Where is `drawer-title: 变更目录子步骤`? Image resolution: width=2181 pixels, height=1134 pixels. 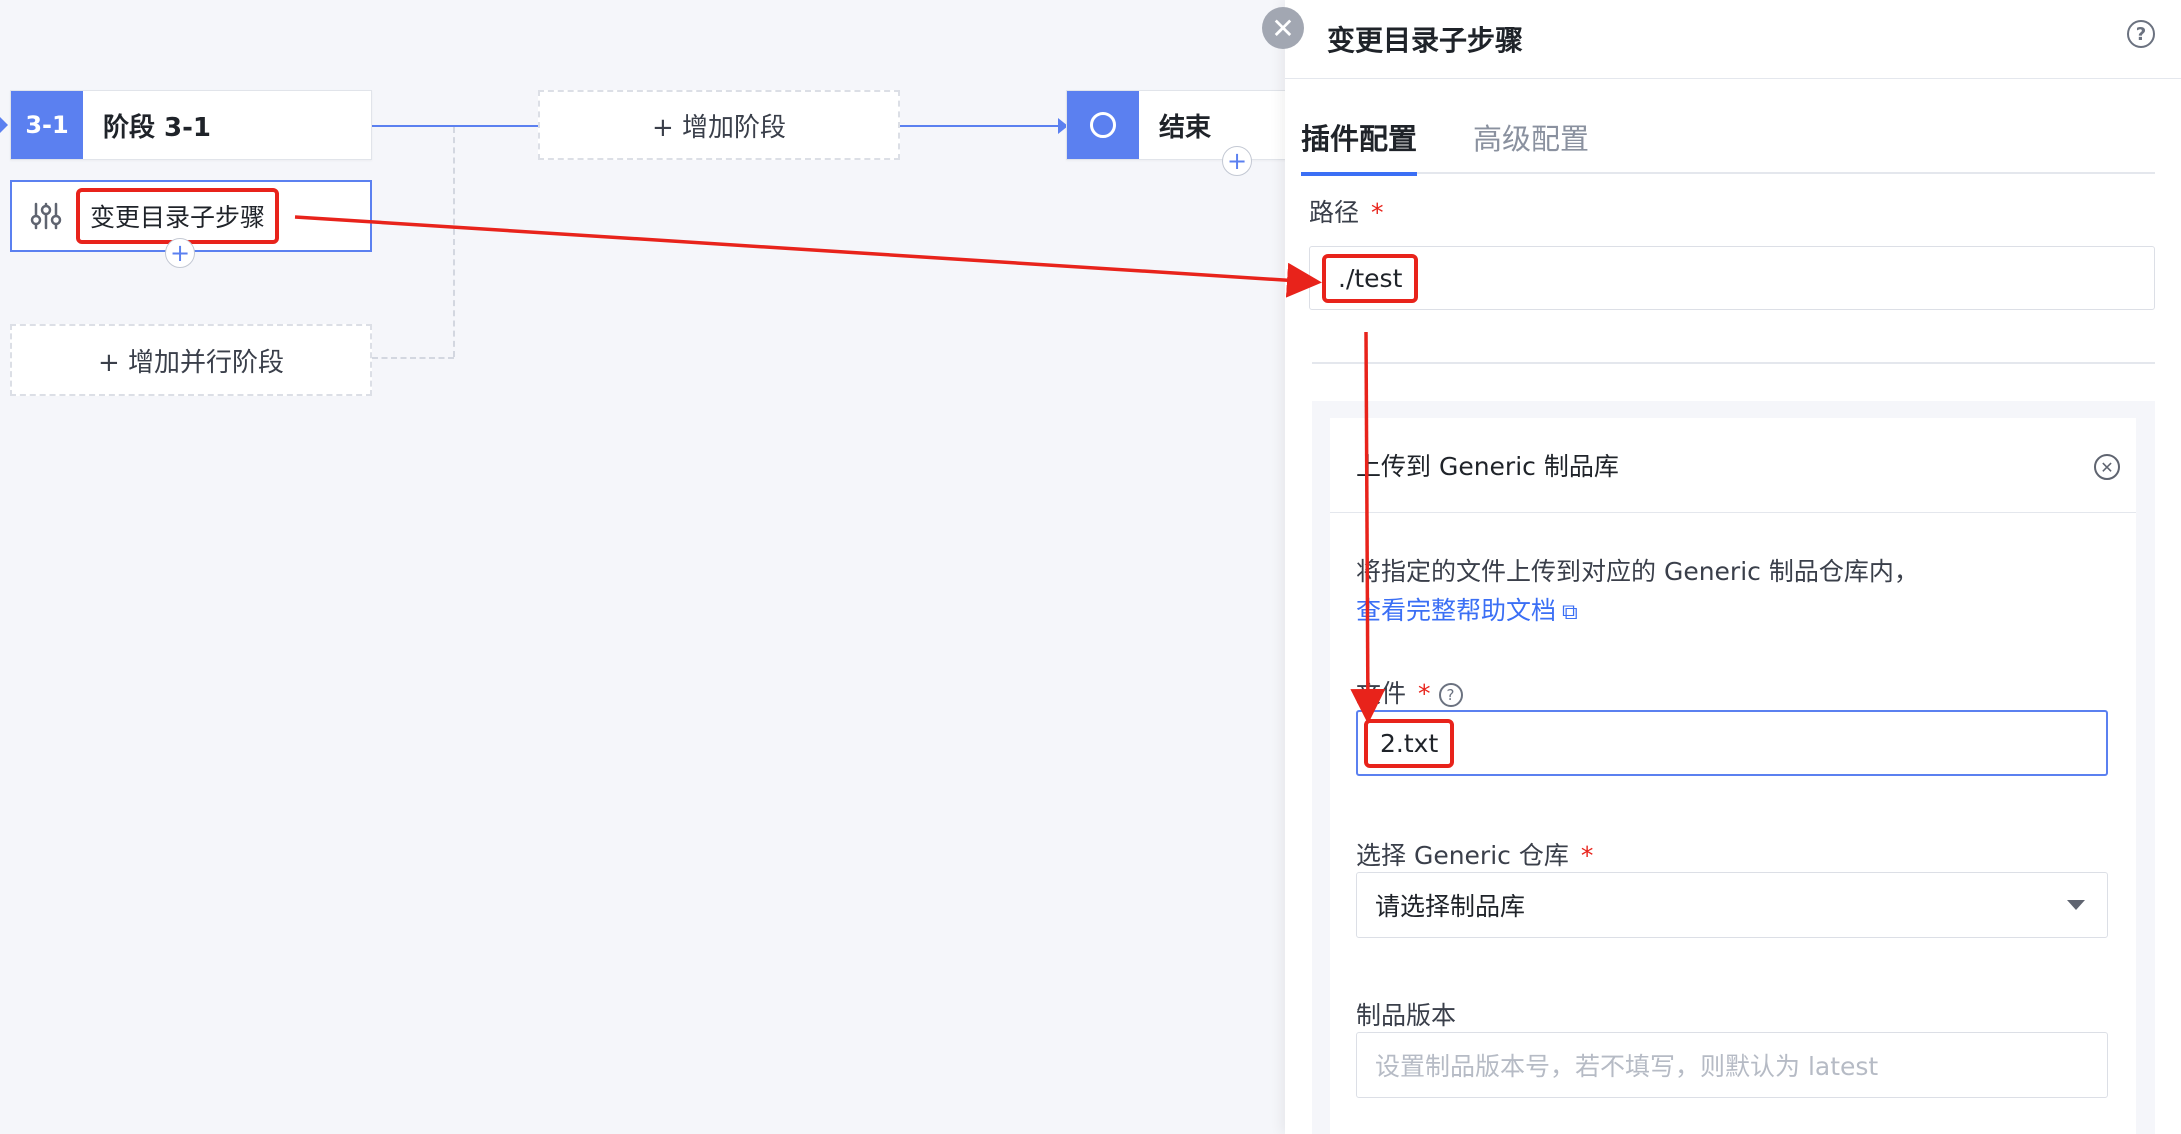 drawer-title: 变更目录子步骤 is located at coordinates (1425, 40).